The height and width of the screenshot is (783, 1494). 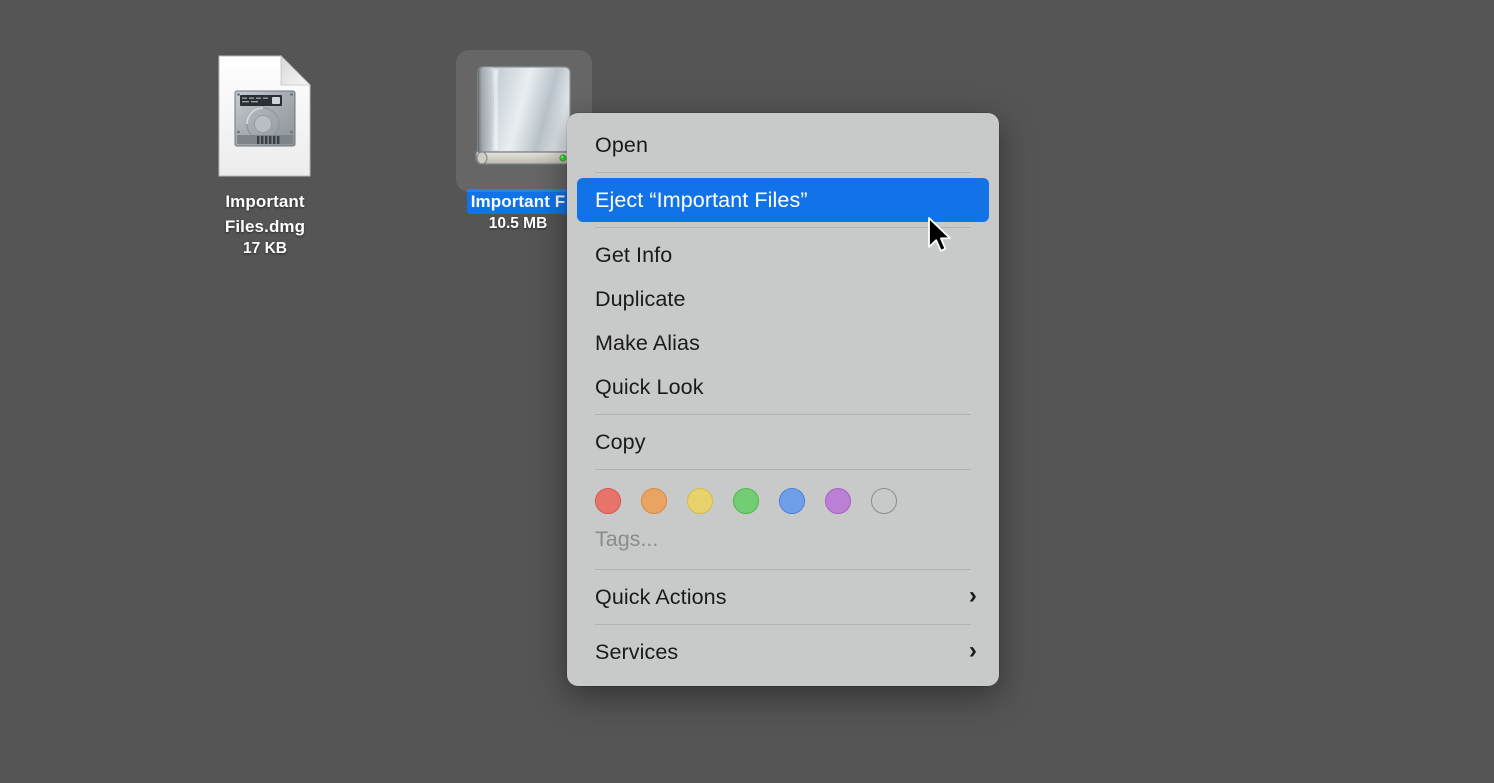 I want to click on tag-swatch-yellow, so click(x=700, y=501).